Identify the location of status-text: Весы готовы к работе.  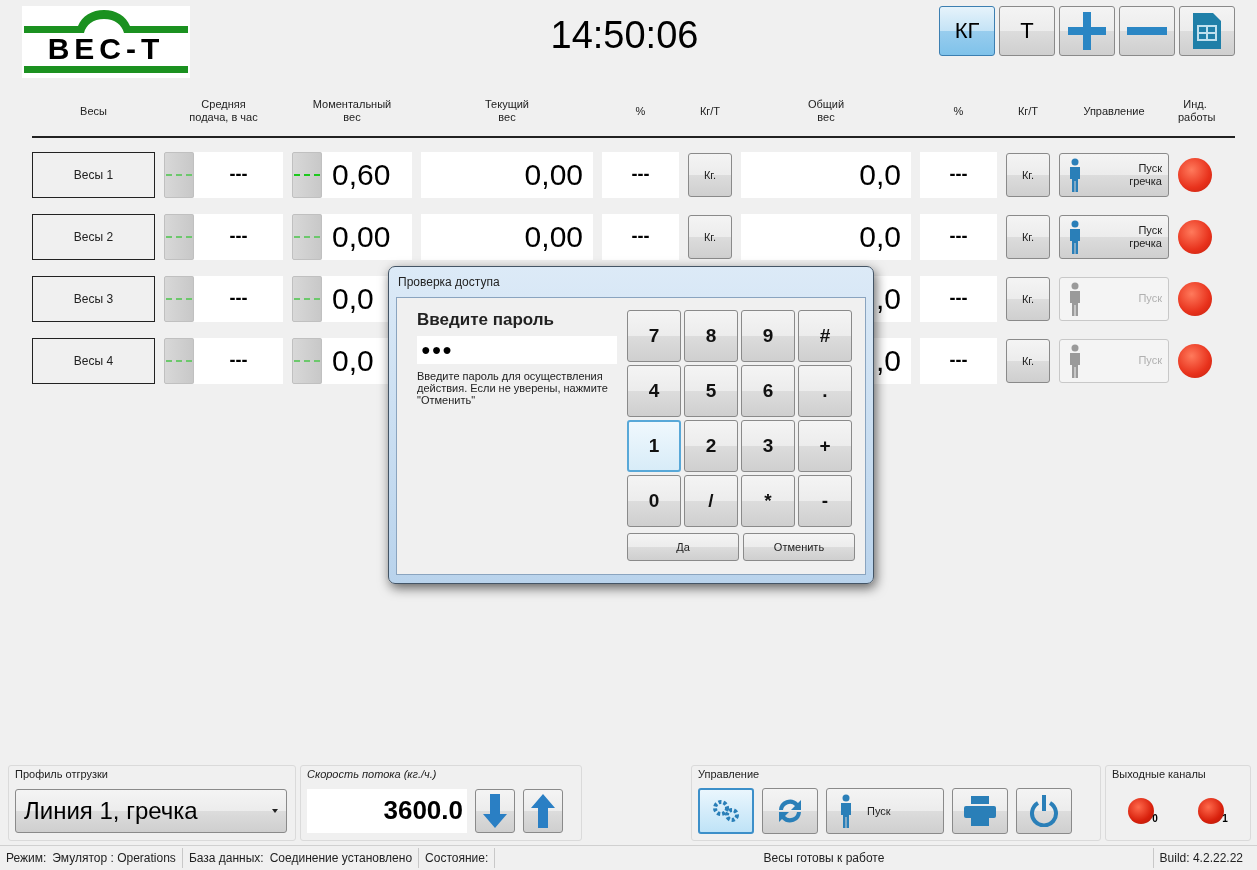
(824, 858).